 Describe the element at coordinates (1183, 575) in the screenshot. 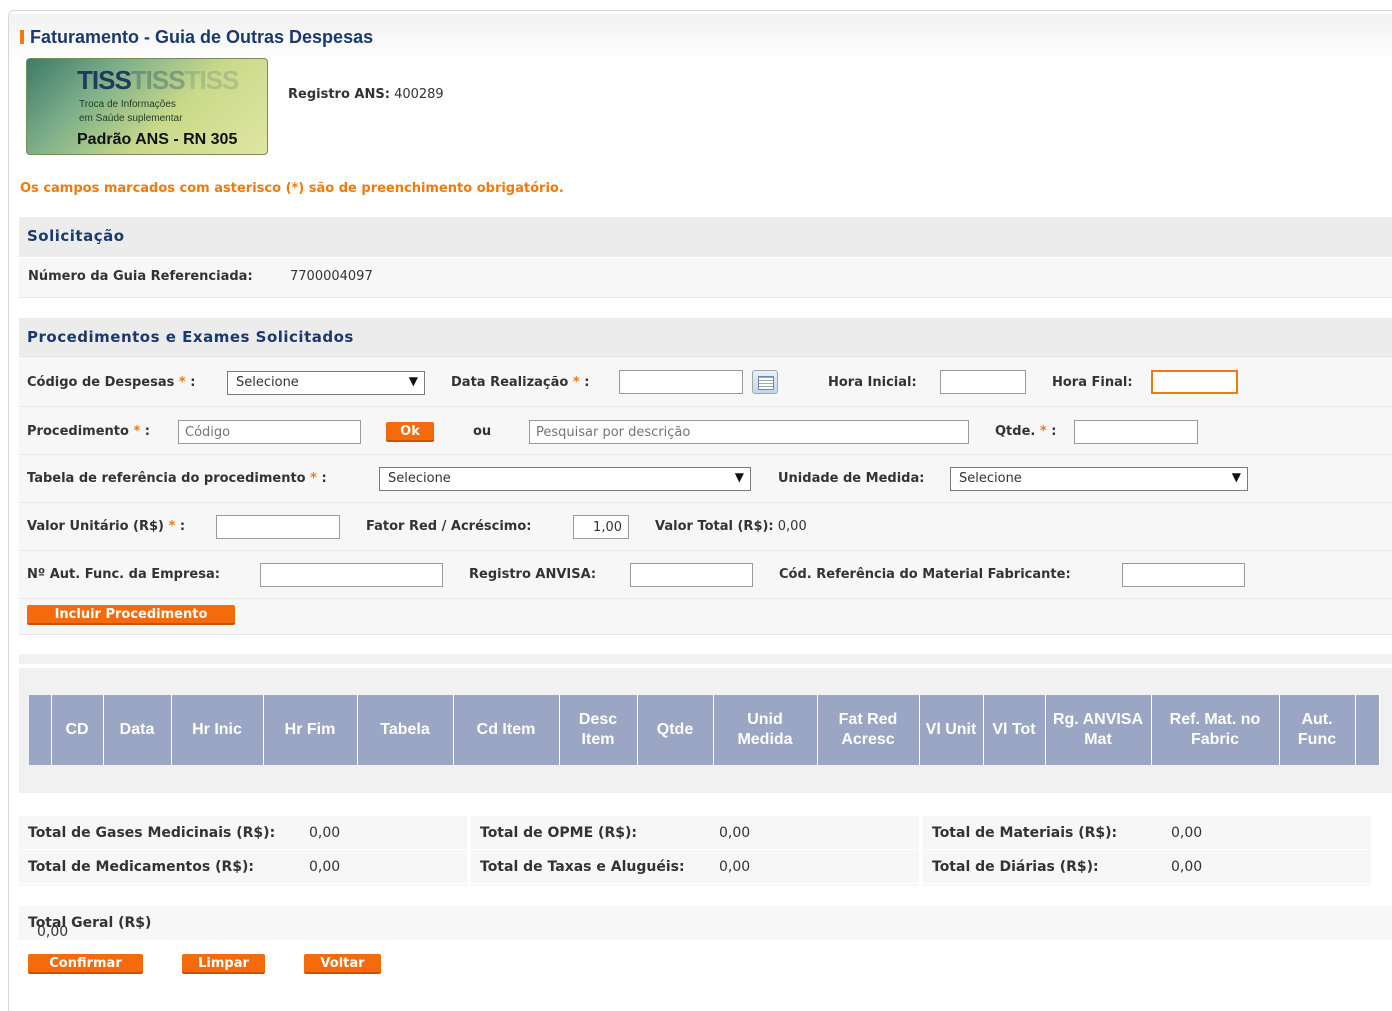

I see `ref-material-input` at that location.